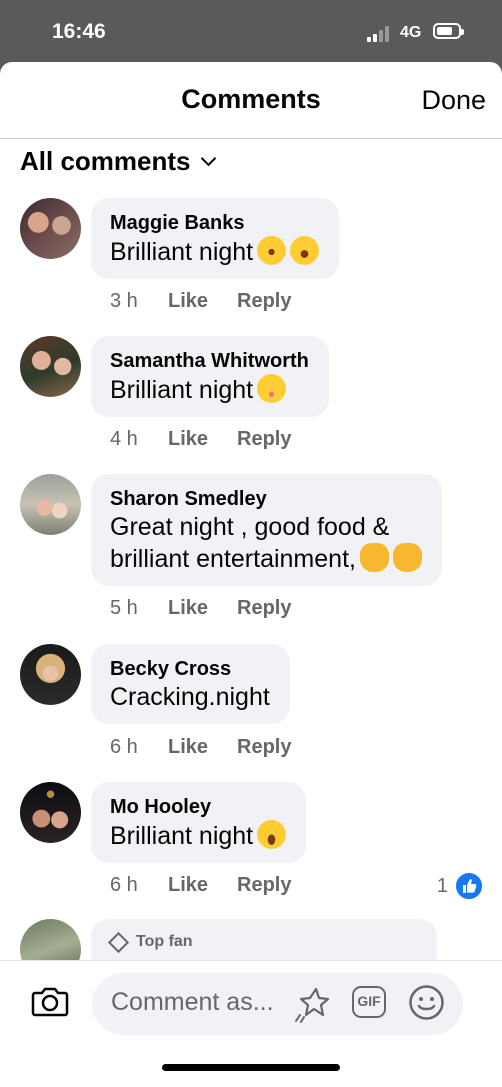  I want to click on gif-button: GIF, so click(369, 1002).